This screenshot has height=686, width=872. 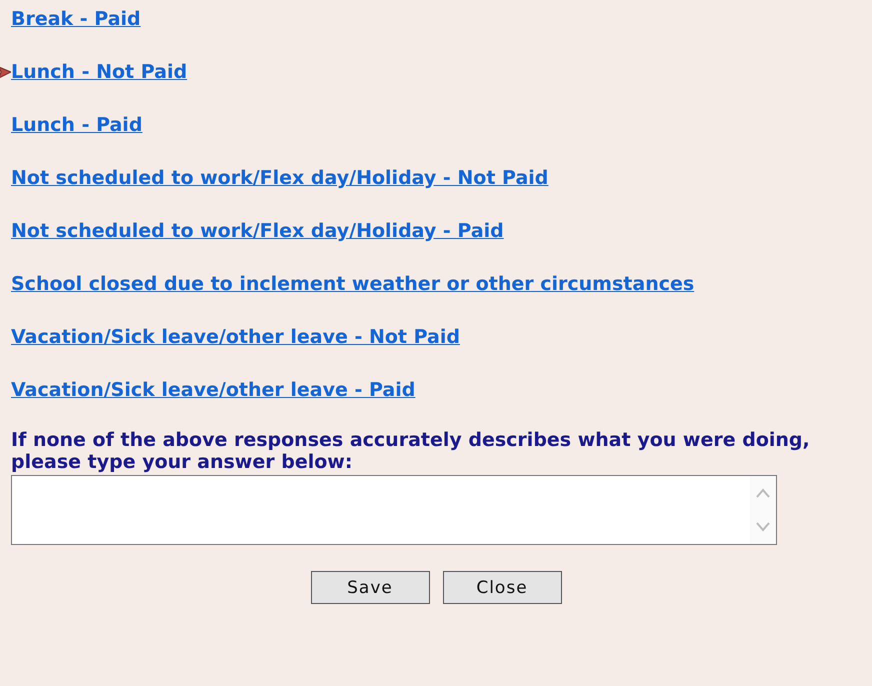 I want to click on option-link: Lunch - Not Paid, so click(x=99, y=72).